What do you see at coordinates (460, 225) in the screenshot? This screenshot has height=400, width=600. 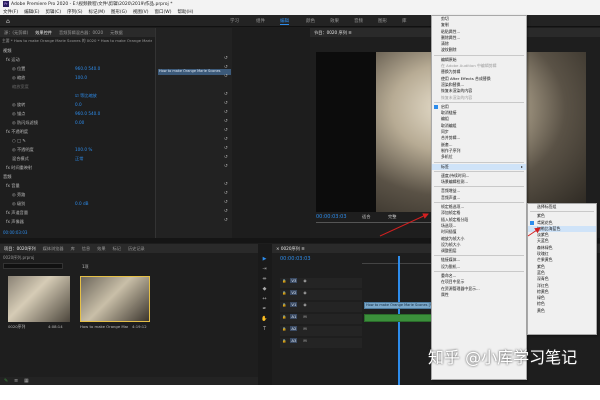 I see `annotation-arrows` at bounding box center [460, 225].